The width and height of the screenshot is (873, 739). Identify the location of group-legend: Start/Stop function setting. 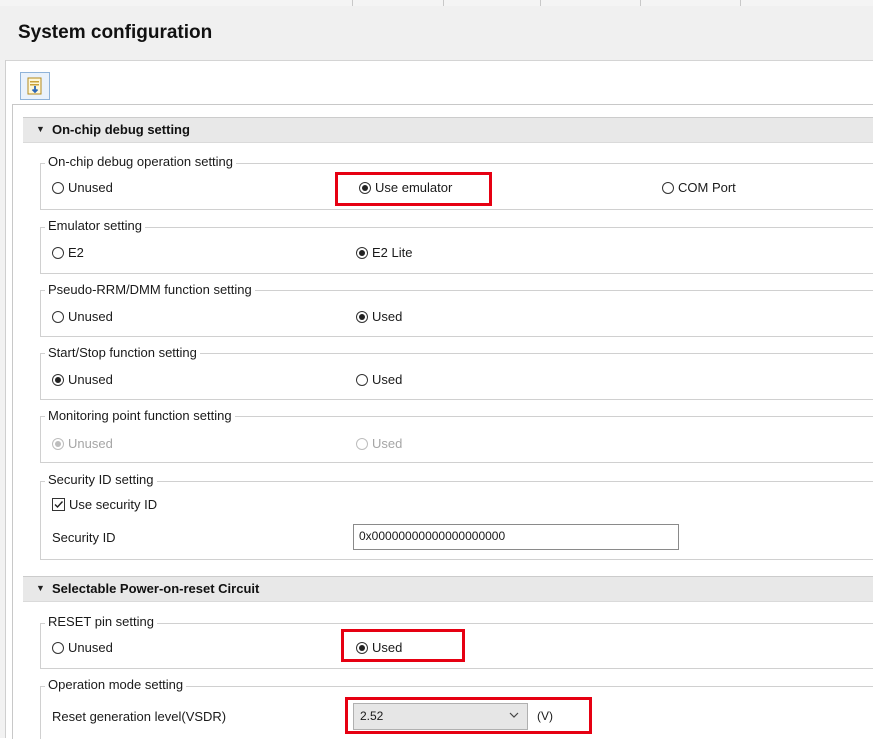
(122, 352).